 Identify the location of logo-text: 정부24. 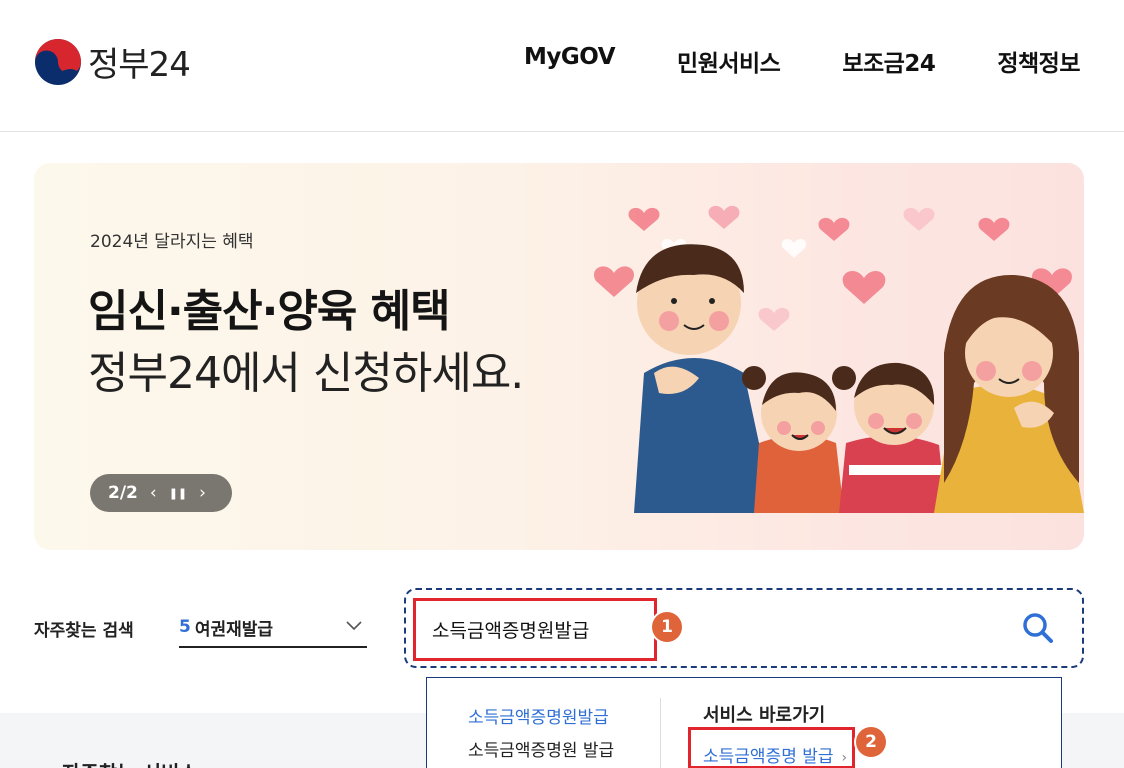
(139, 65).